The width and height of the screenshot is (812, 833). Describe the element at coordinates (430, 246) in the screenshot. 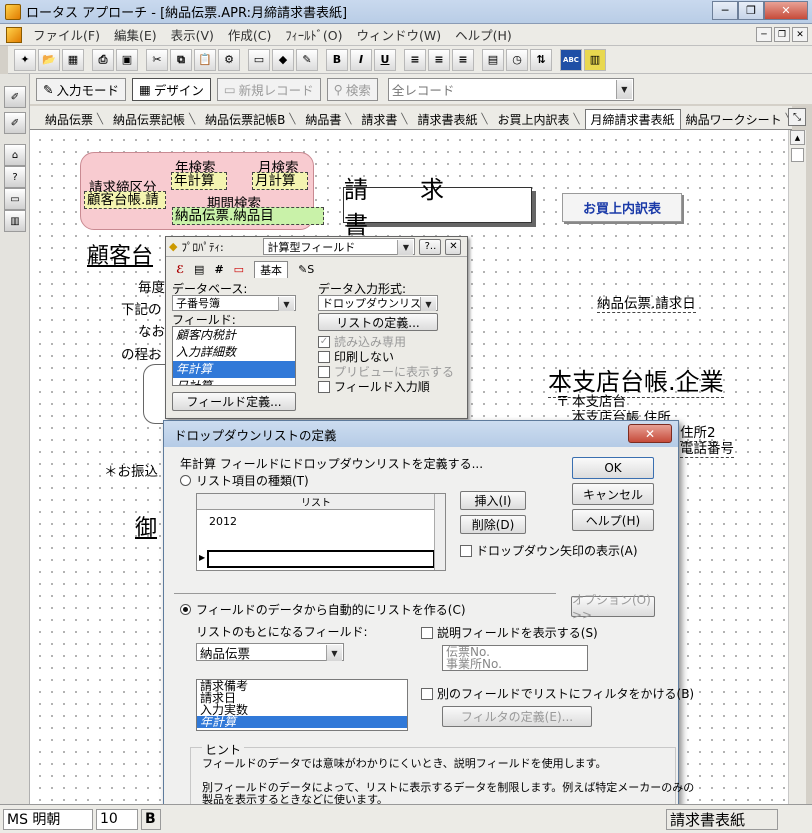

I see `properties-help-button: ?..` at that location.